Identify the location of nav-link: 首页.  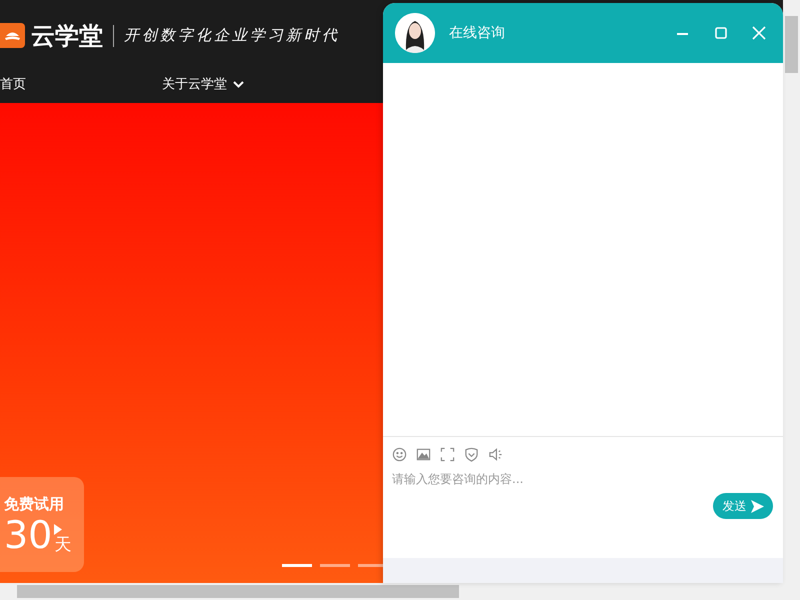
(81, 84).